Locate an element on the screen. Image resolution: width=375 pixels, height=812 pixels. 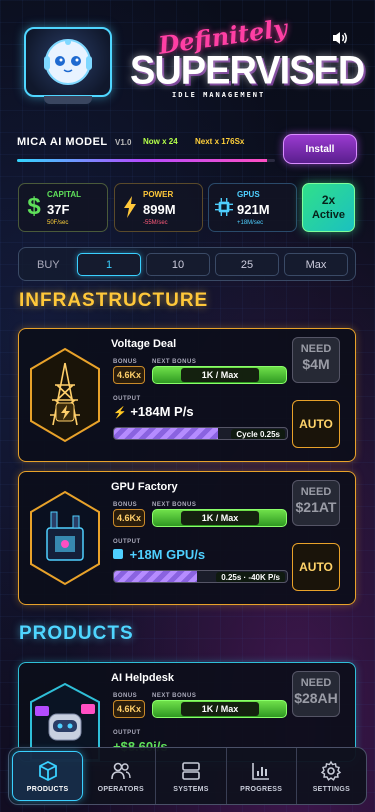
model-next-multiplier: Next x 176Sx is located at coordinates (220, 141).